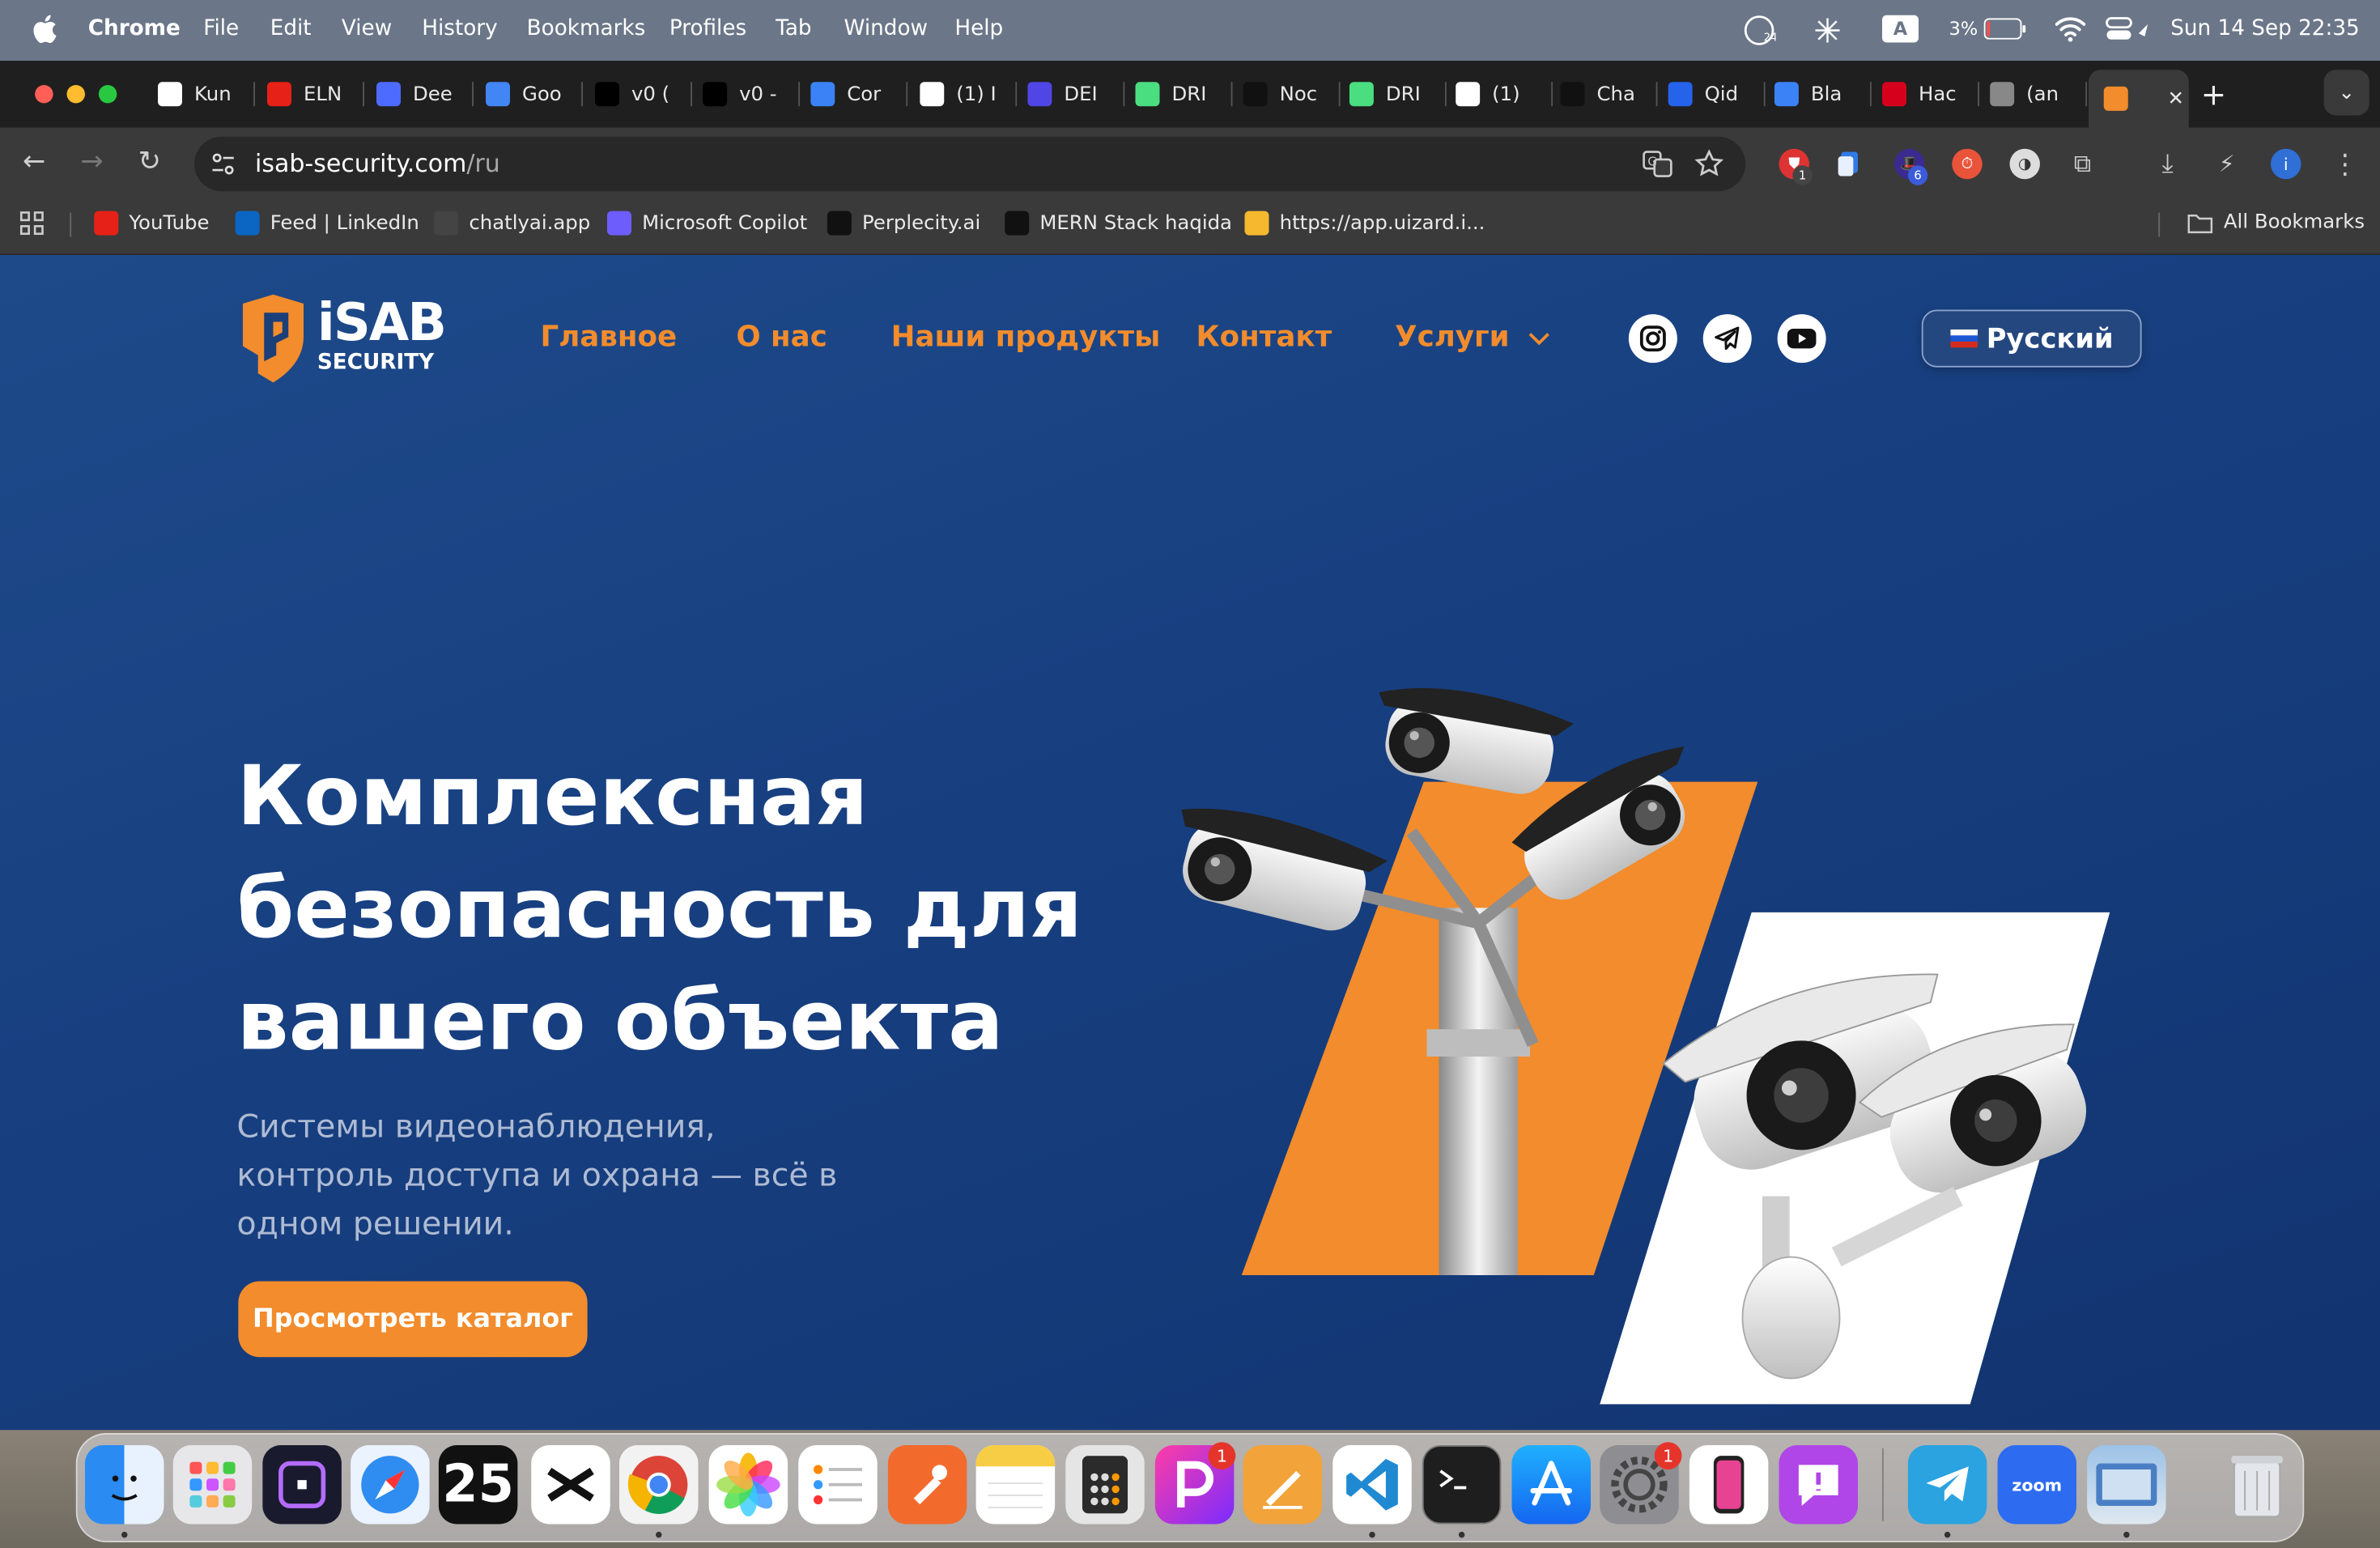 This screenshot has width=2380, height=1548. Describe the element at coordinates (793, 29) in the screenshot. I see `menu-tab: Tab` at that location.